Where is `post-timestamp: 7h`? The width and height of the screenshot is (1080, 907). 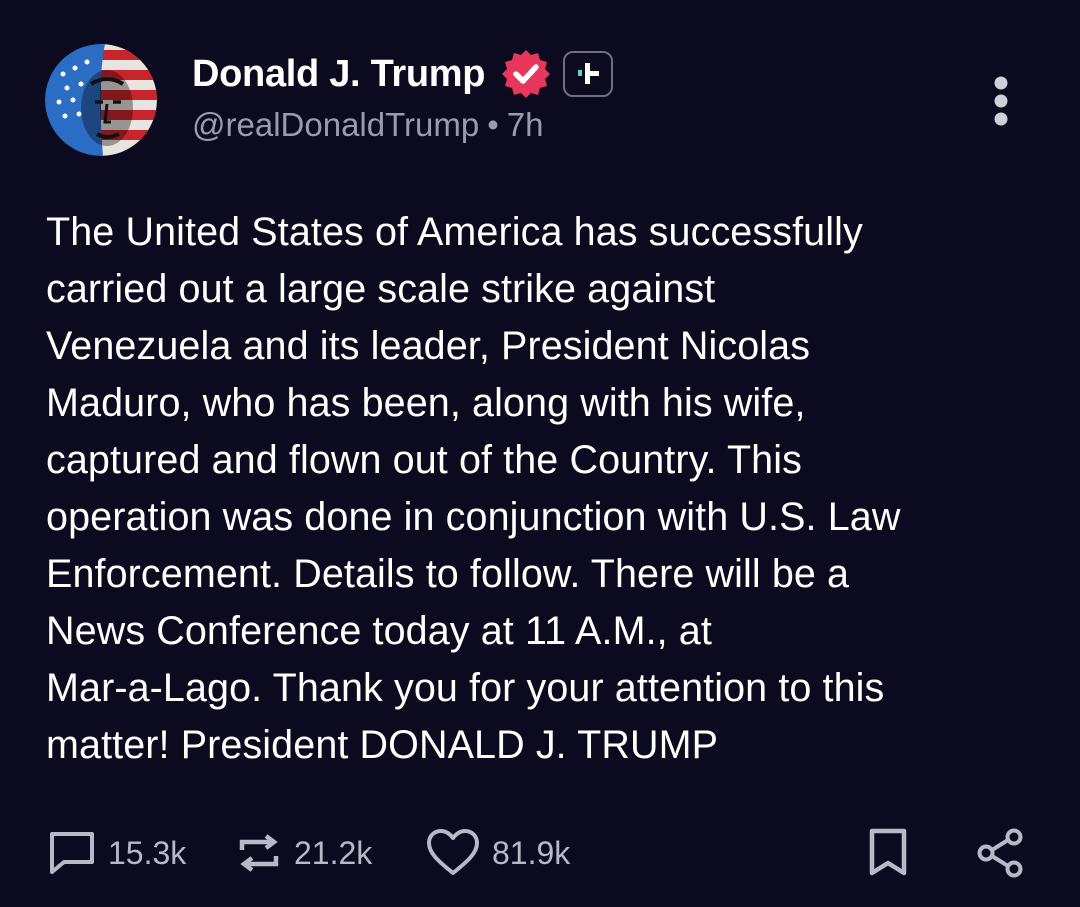
post-timestamp: 7h is located at coordinates (525, 124).